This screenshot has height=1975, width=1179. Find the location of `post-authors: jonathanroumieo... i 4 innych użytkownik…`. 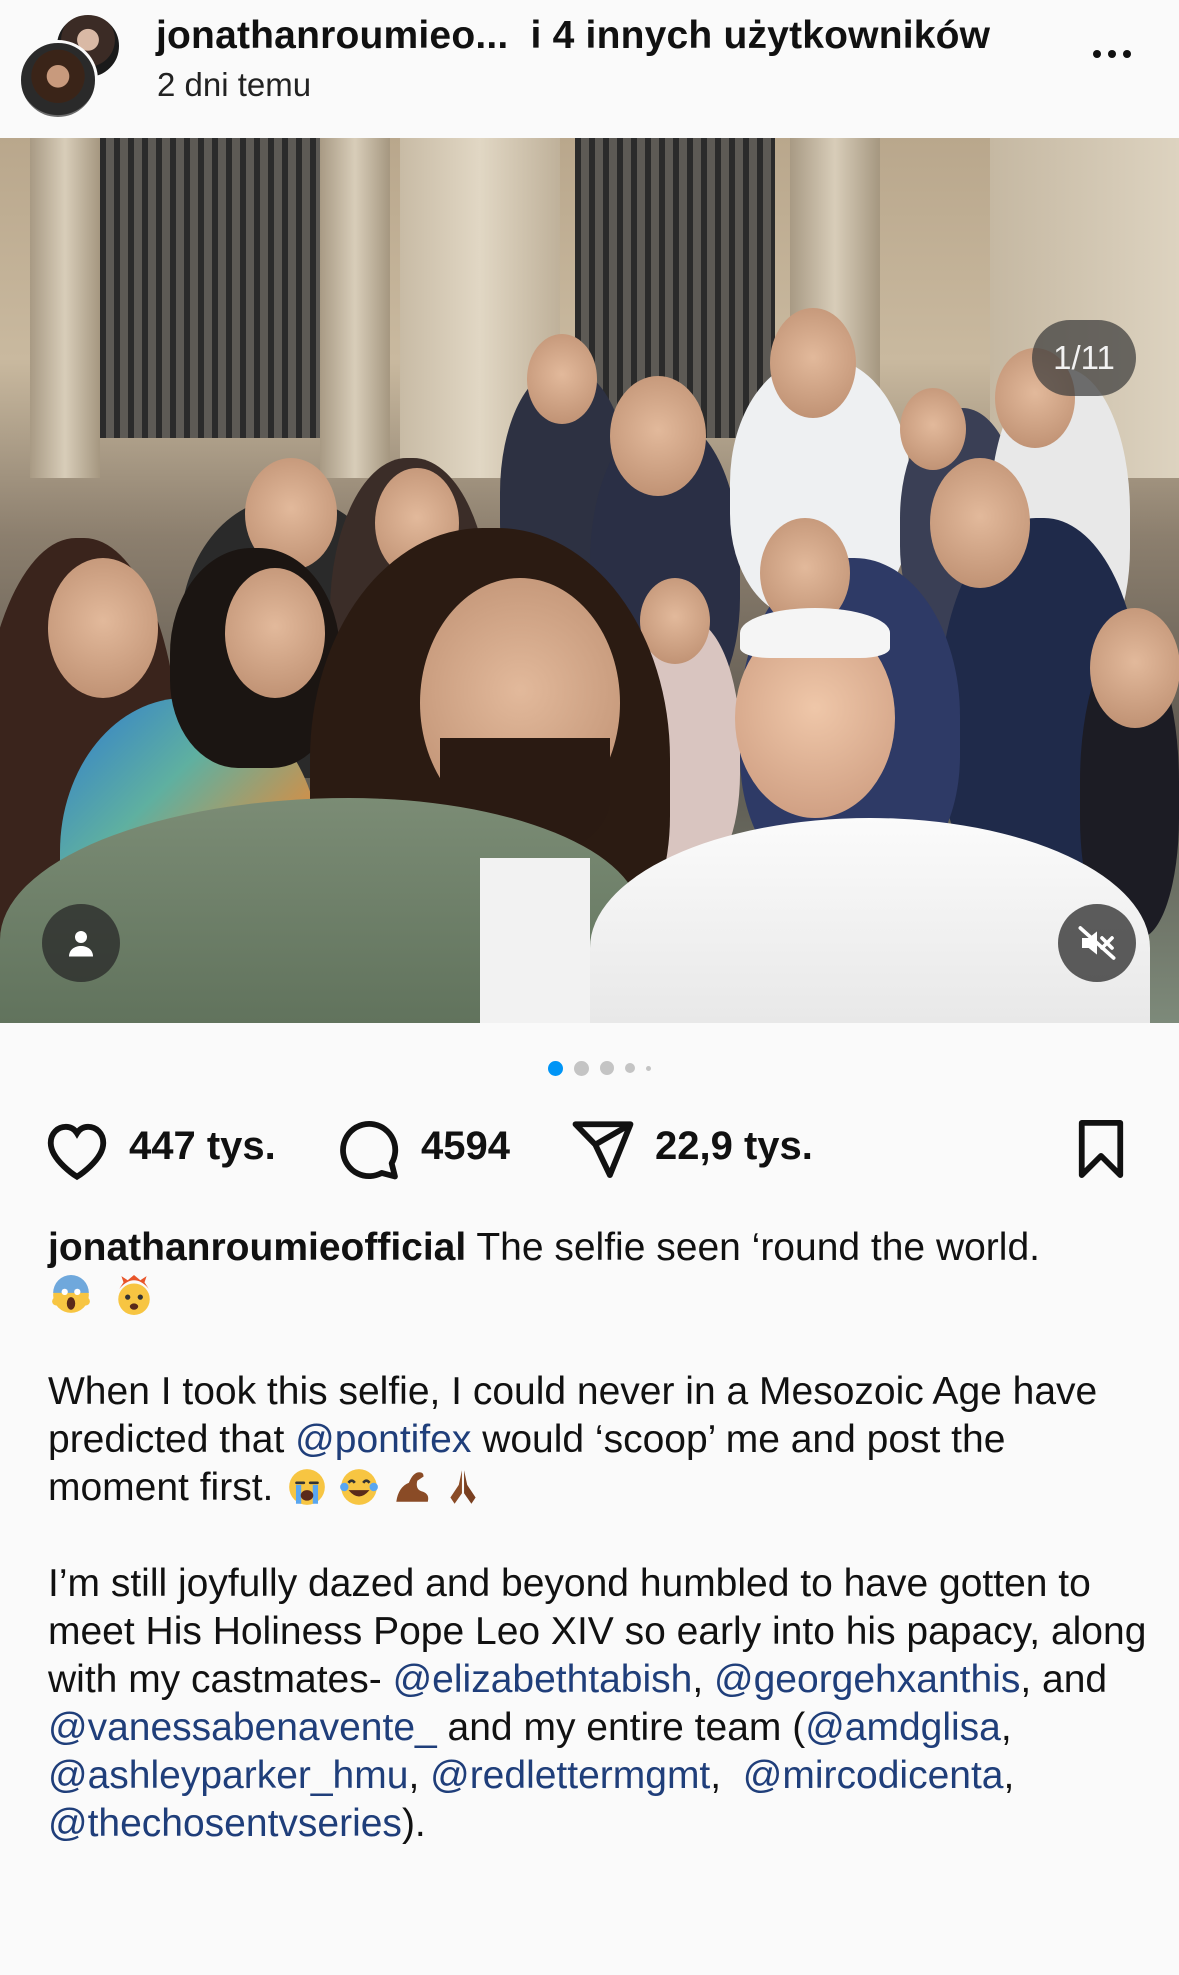

post-authors: jonathanroumieo... i 4 innych użytkownik… is located at coordinates (573, 36).